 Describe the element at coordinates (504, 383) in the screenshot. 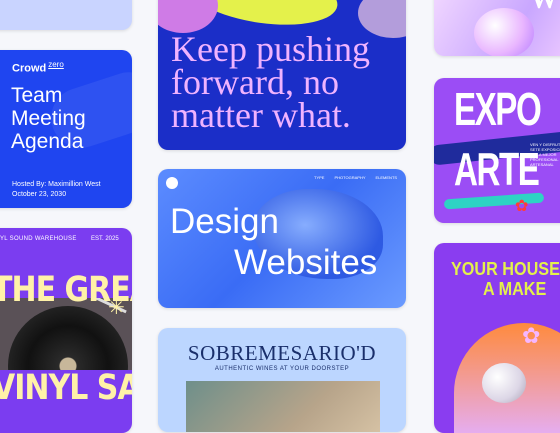

I see `vase-photo` at that location.